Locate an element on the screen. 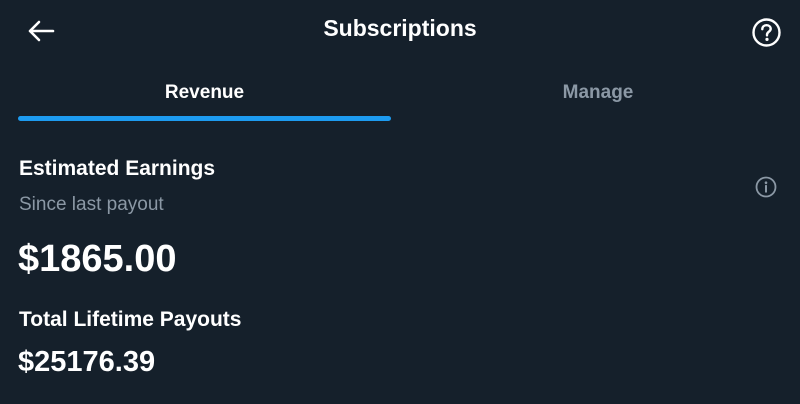  tab-manage-label: Manage is located at coordinates (598, 92).